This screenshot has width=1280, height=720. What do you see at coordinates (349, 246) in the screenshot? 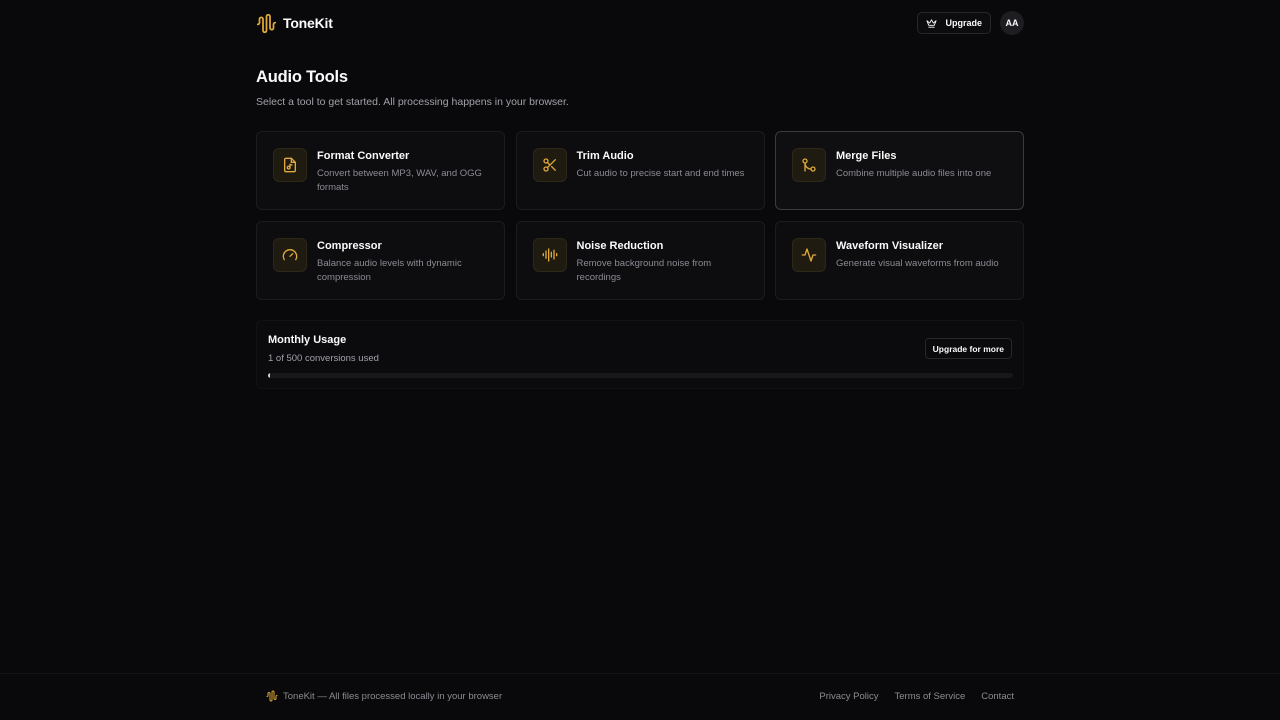
I see `tool-name: Compressor` at bounding box center [349, 246].